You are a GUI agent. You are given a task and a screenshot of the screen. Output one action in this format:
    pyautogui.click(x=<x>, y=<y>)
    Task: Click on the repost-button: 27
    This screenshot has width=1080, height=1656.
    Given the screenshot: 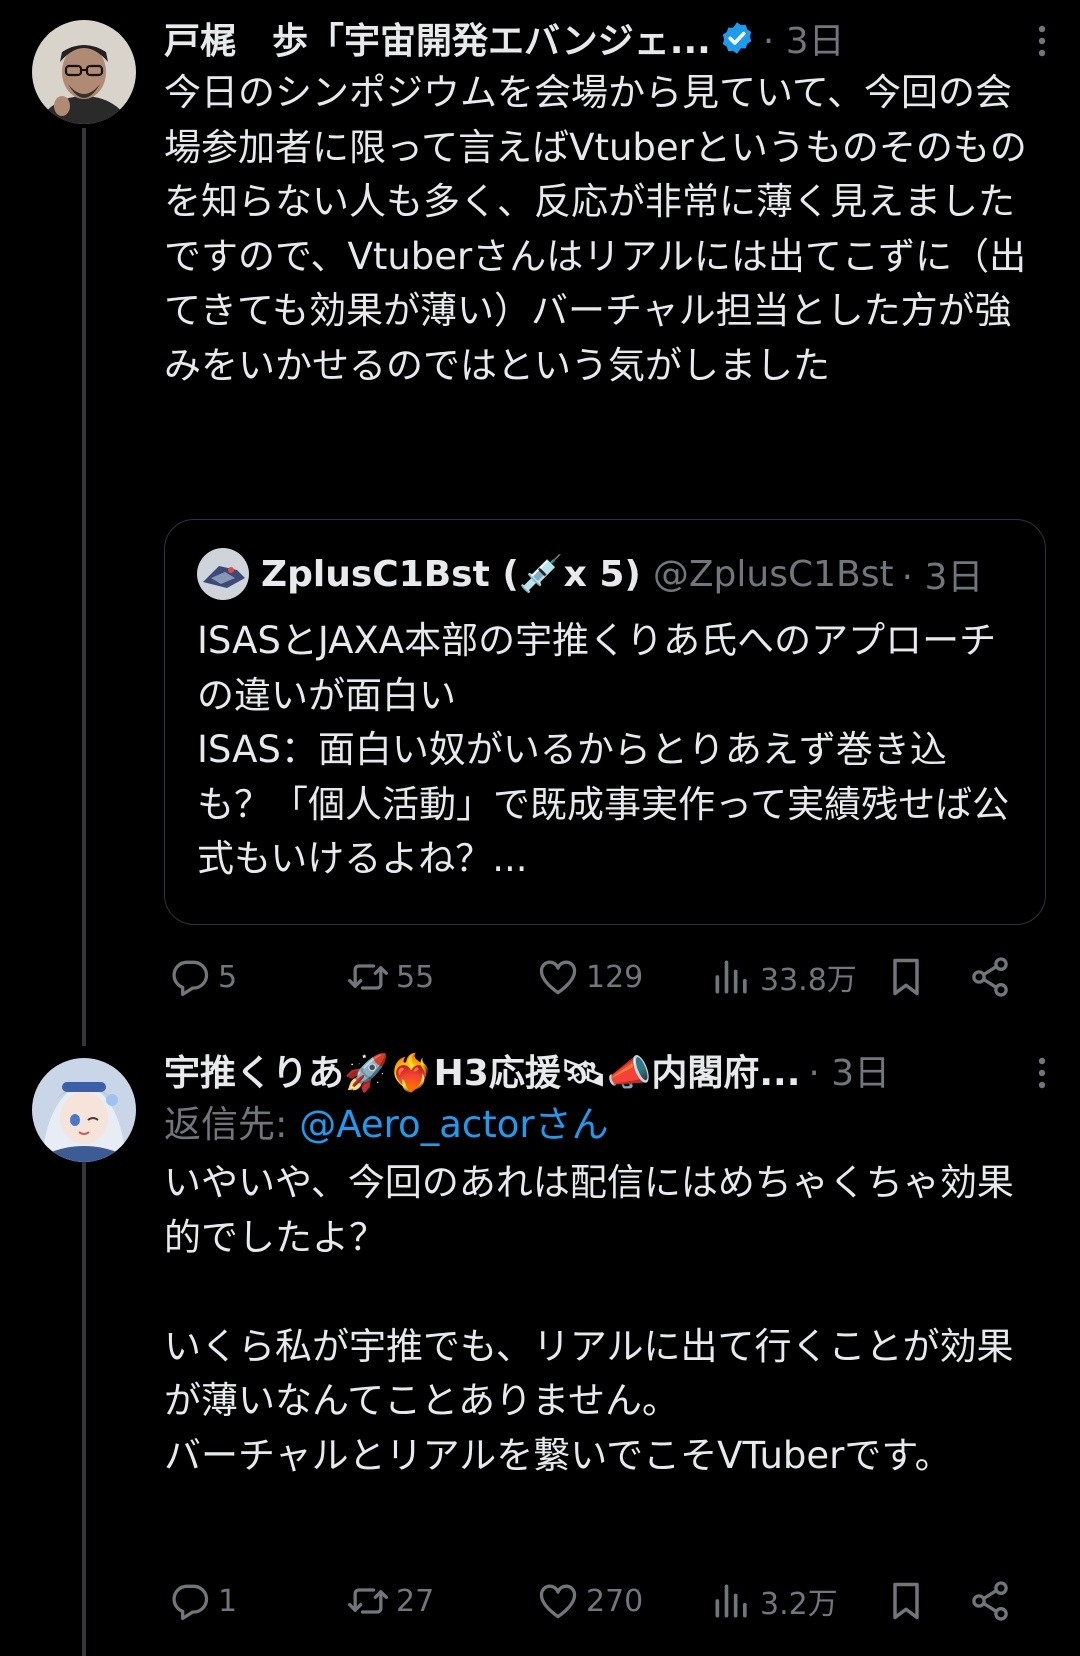 What is the action you would take?
    pyautogui.click(x=390, y=1601)
    